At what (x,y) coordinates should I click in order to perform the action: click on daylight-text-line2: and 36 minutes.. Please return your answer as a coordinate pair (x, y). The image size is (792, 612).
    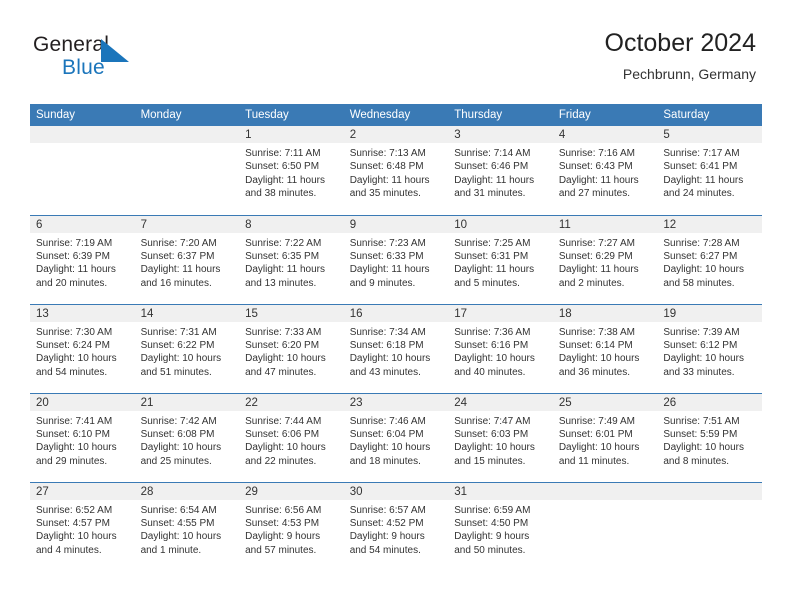
    Looking at the image, I should click on (594, 372).